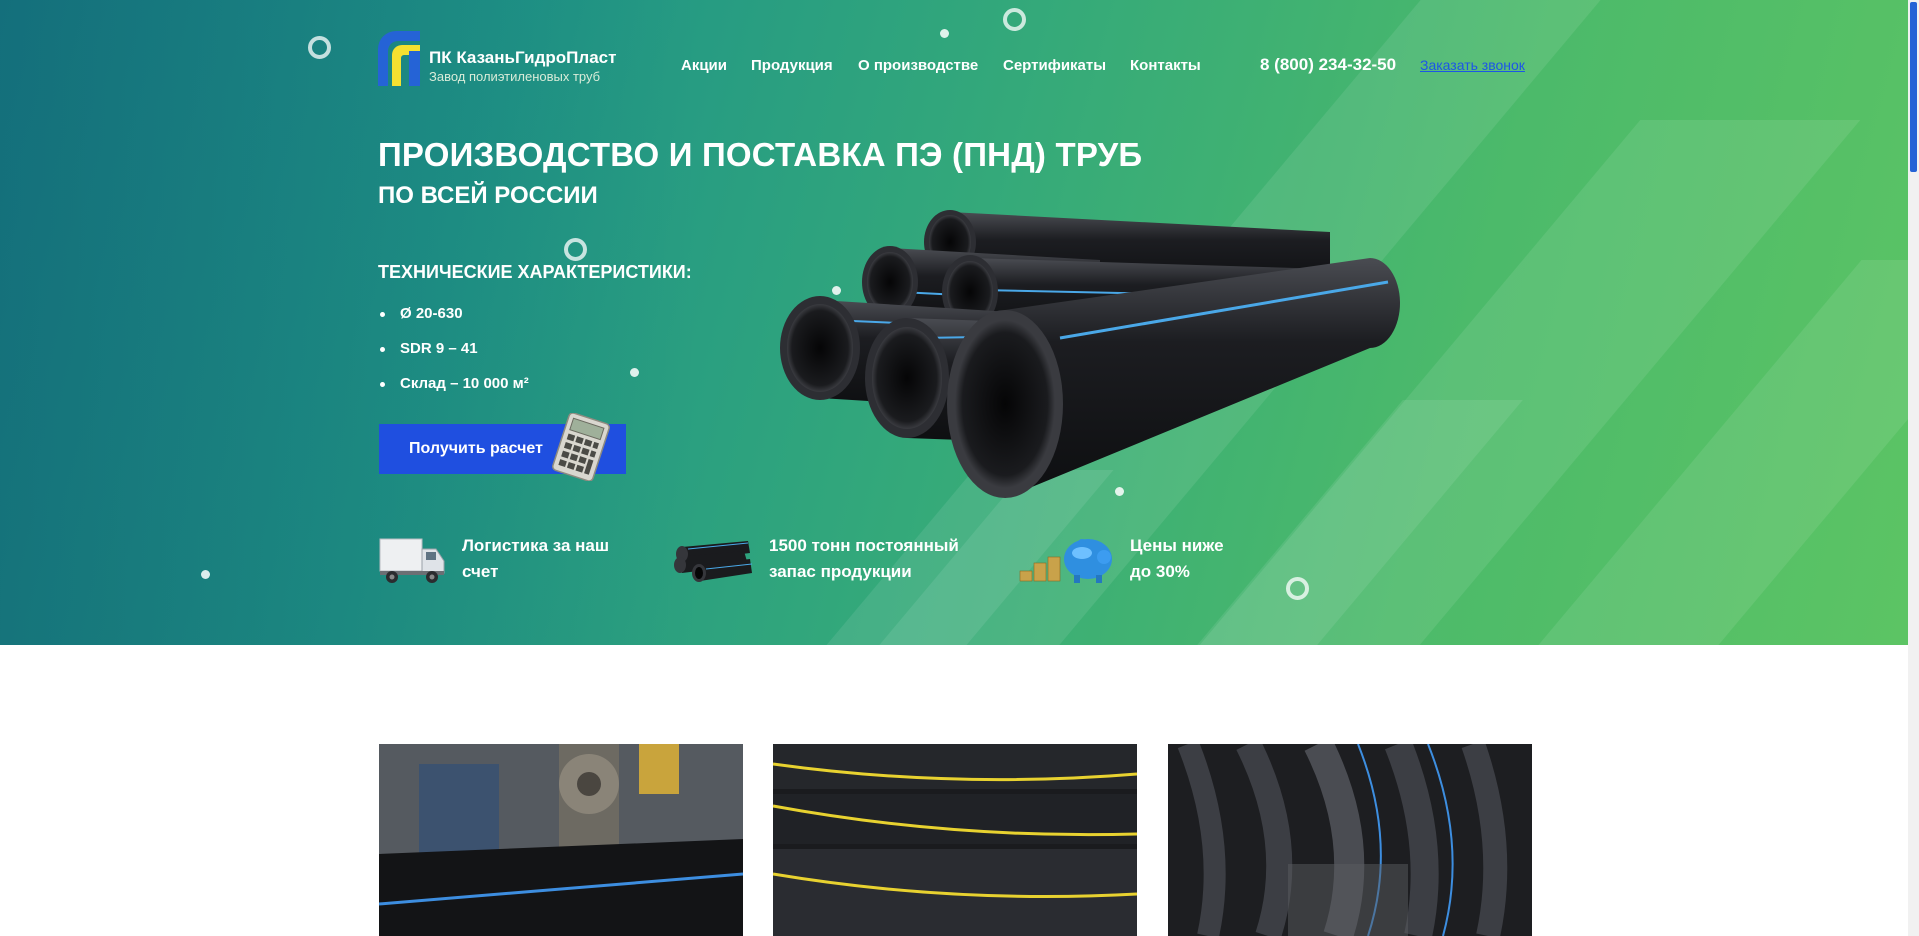 The height and width of the screenshot is (936, 1919). What do you see at coordinates (453, 317) in the screenshot?
I see `spec-item: Ø 20-630` at bounding box center [453, 317].